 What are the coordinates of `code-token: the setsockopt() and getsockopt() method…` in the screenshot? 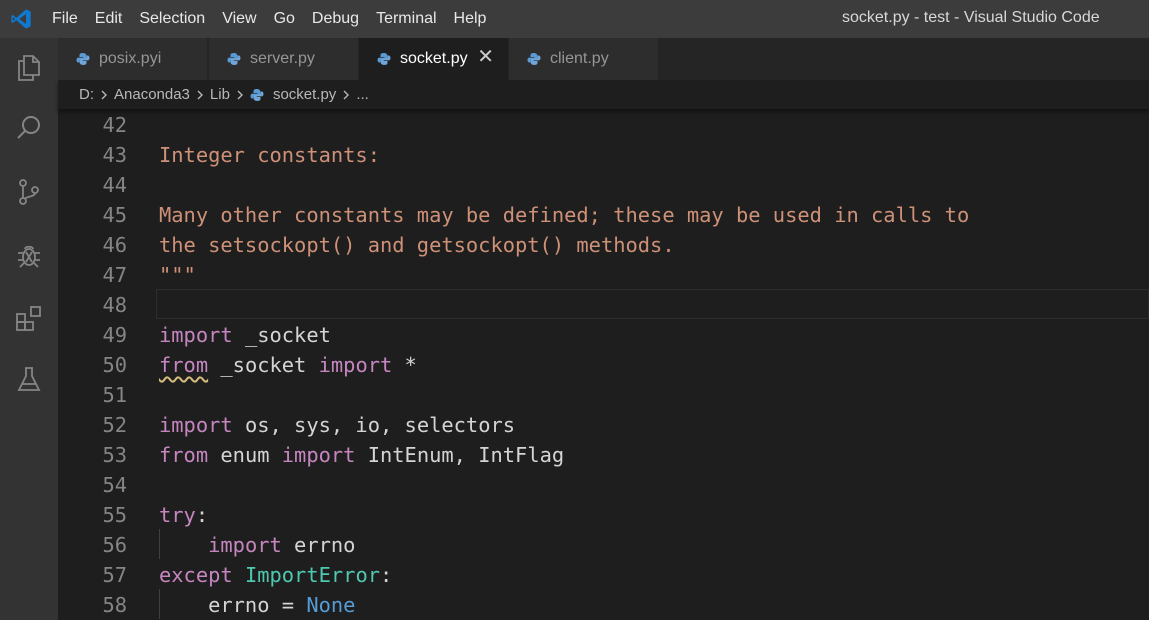 It's located at (417, 245).